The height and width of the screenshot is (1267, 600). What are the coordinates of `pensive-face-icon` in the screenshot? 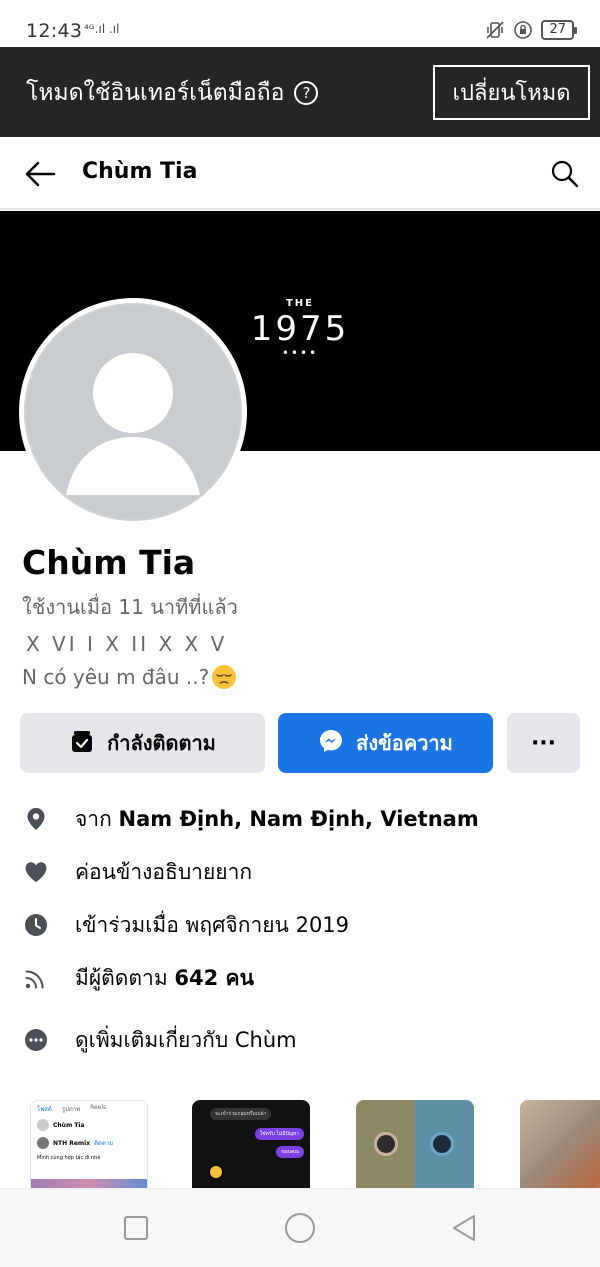 It's located at (224, 677).